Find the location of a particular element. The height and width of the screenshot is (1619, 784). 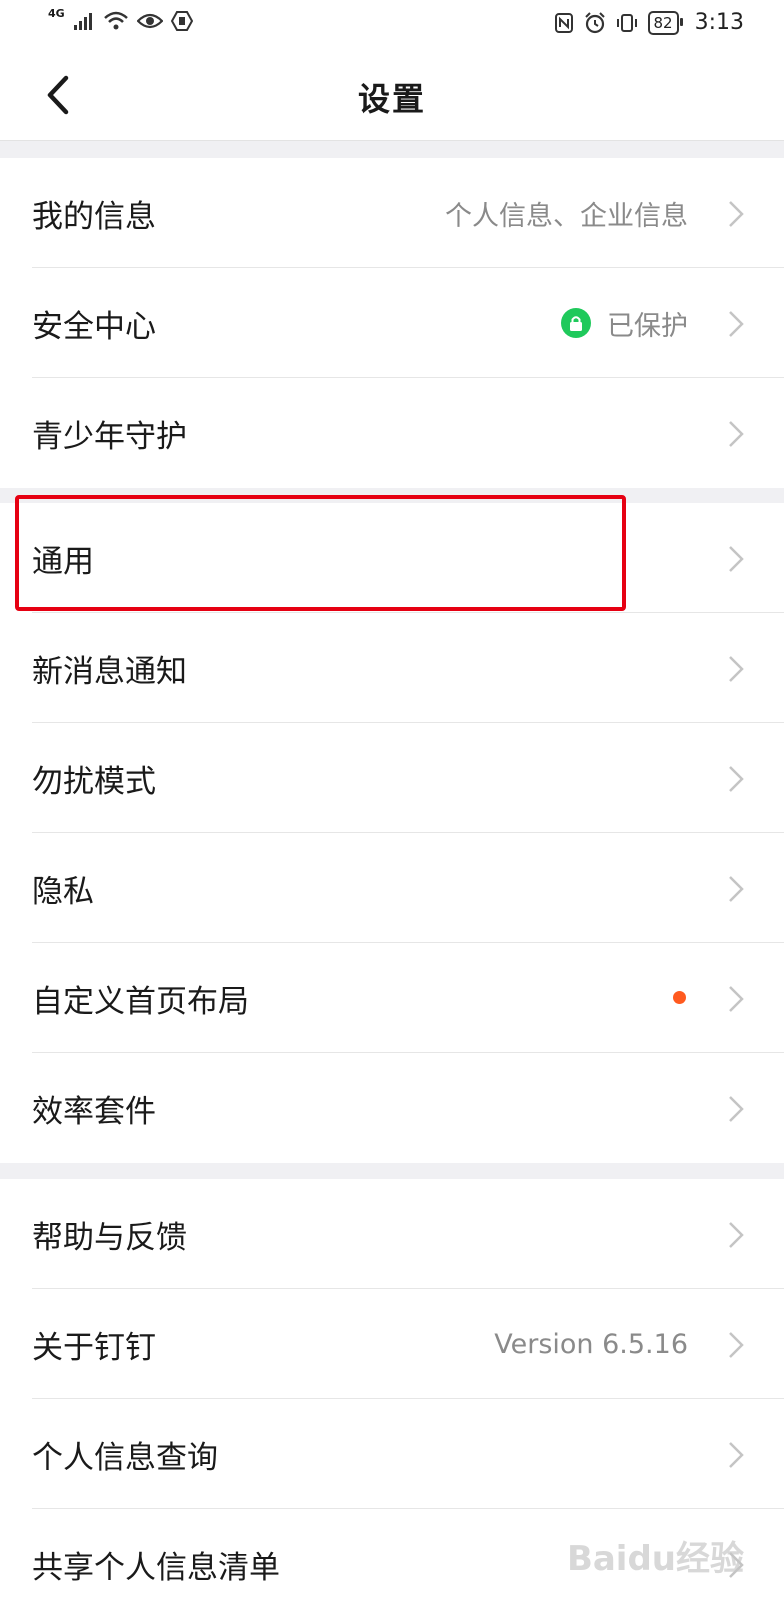

row-custom-home-layout: 自定义首页布局 is located at coordinates (392, 998).